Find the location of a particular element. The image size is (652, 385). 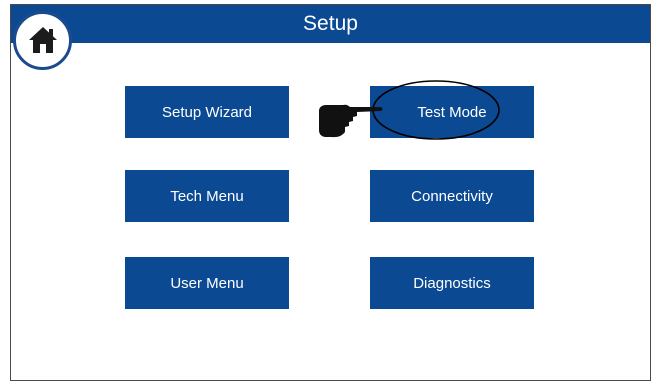

user-menu-button: User Menu is located at coordinates (207, 283).